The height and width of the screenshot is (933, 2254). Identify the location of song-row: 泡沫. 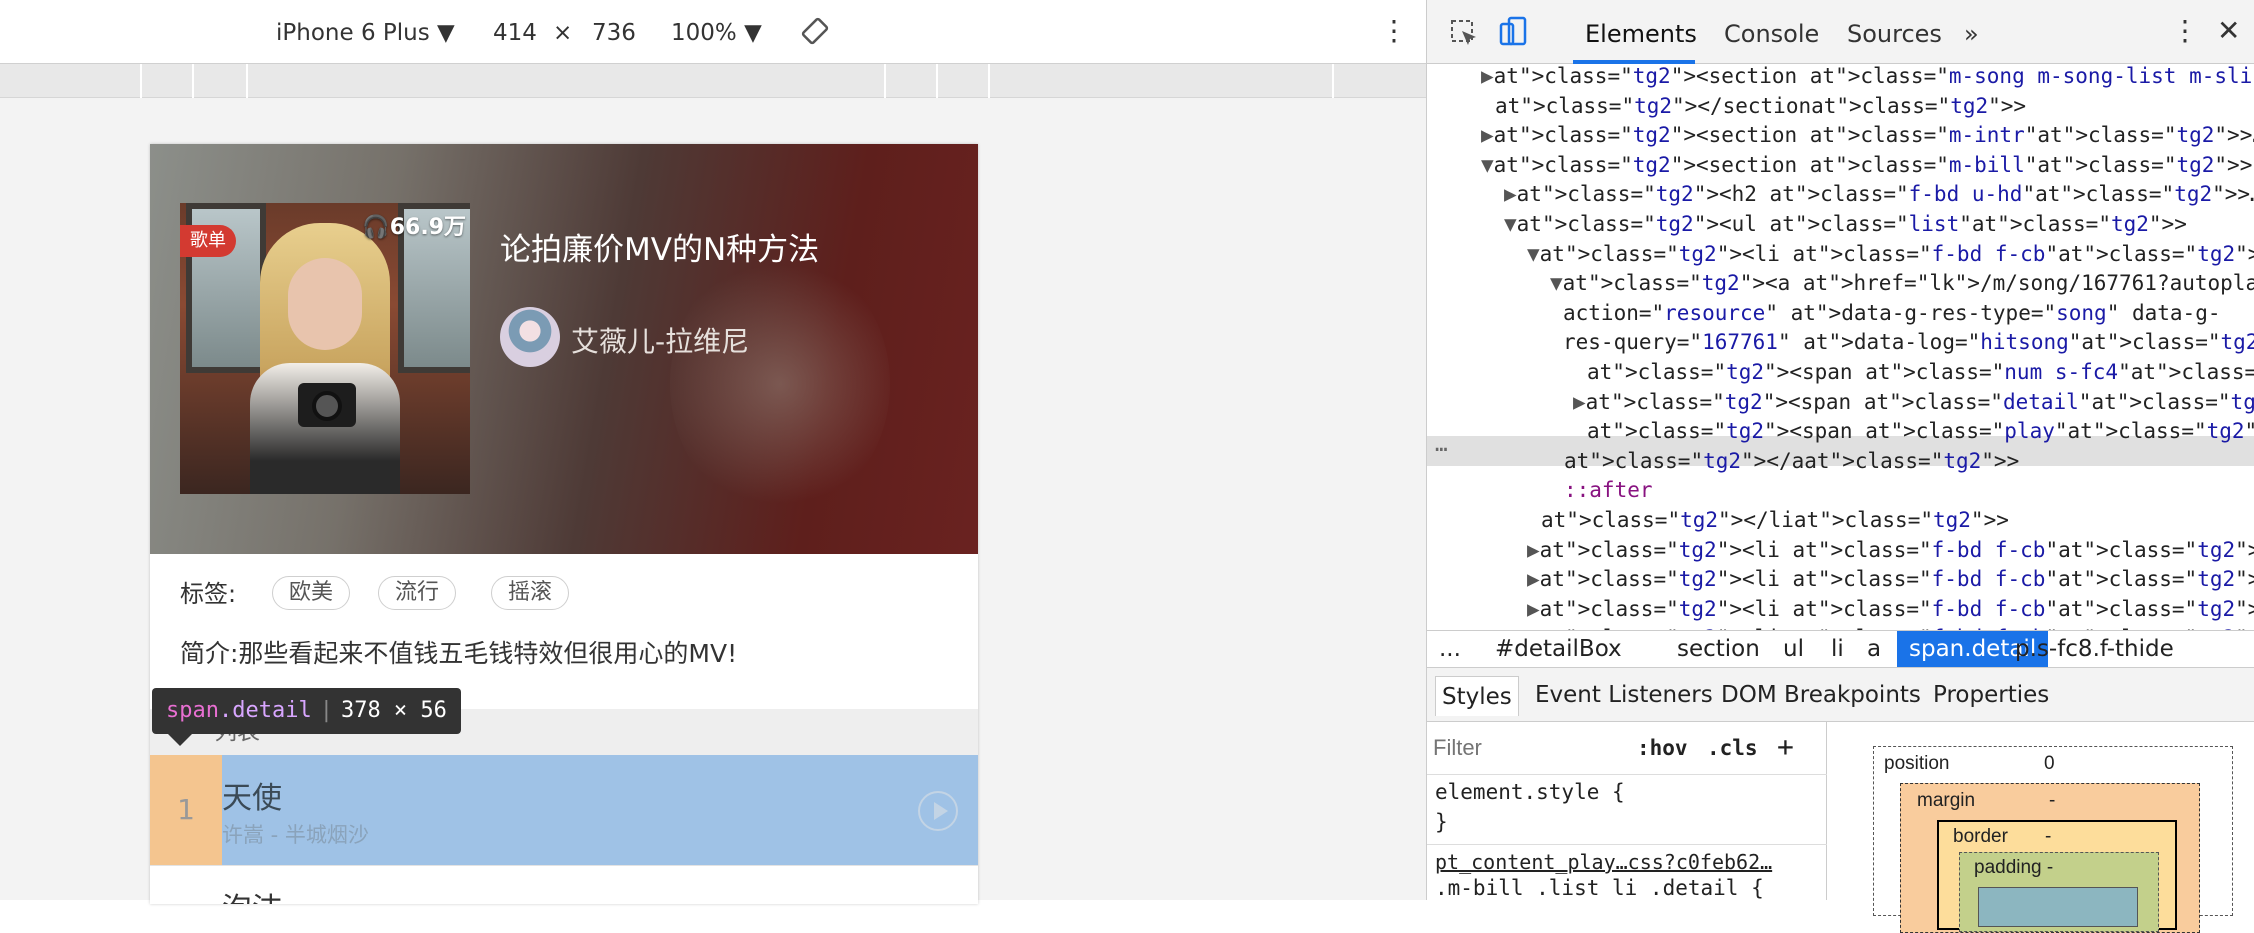
(564, 884).